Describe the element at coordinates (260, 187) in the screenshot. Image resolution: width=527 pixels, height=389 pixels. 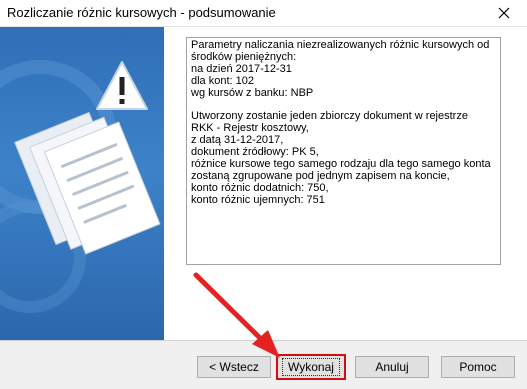
I see `summary-line: konto różnic dodatnich: 750,` at that location.